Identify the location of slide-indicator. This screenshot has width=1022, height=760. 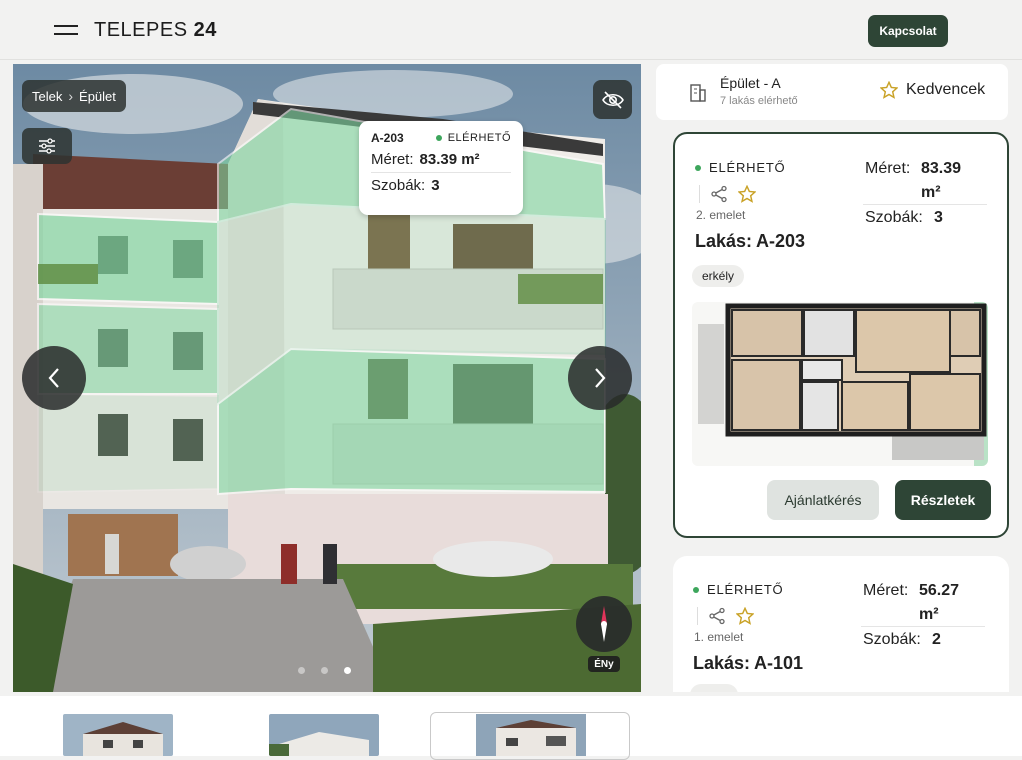
(324, 670).